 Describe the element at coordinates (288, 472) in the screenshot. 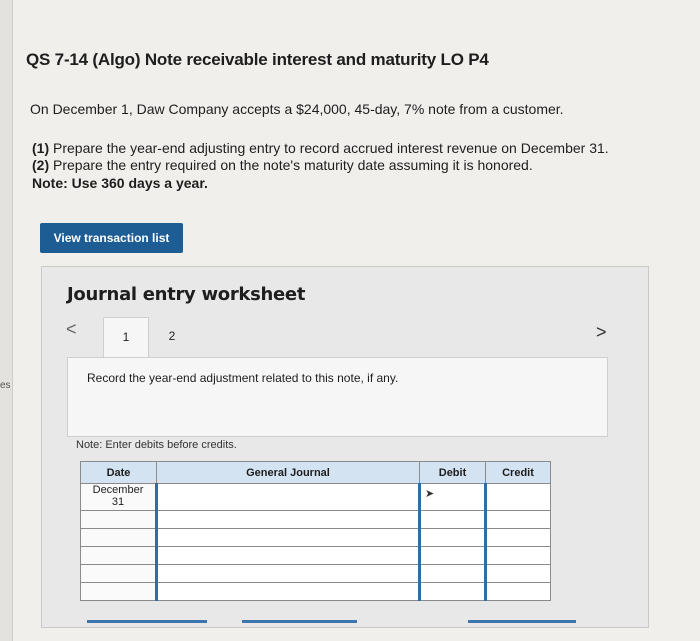

I see `general-journal-header: General Journal` at that location.